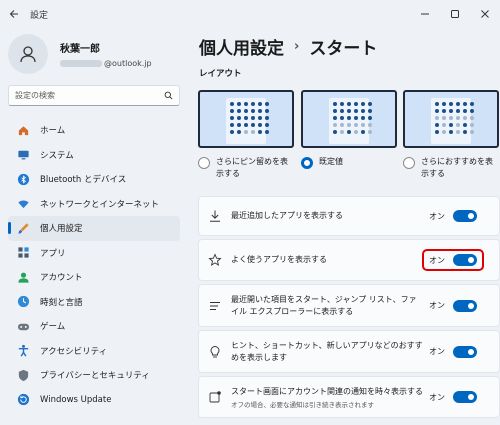 The height and width of the screenshot is (425, 500). Describe the element at coordinates (23, 351) in the screenshot. I see `accessibility-icon` at that location.